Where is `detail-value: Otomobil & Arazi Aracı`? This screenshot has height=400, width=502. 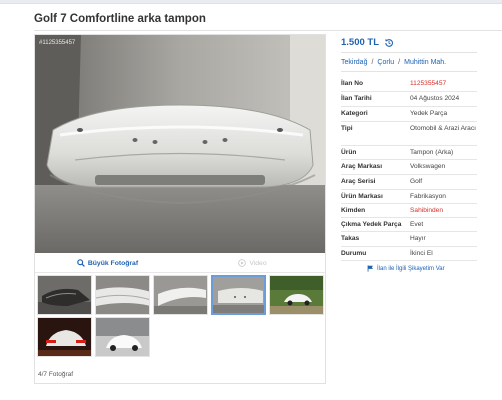 detail-value: Otomobil & Arazi Aracı is located at coordinates (443, 128).